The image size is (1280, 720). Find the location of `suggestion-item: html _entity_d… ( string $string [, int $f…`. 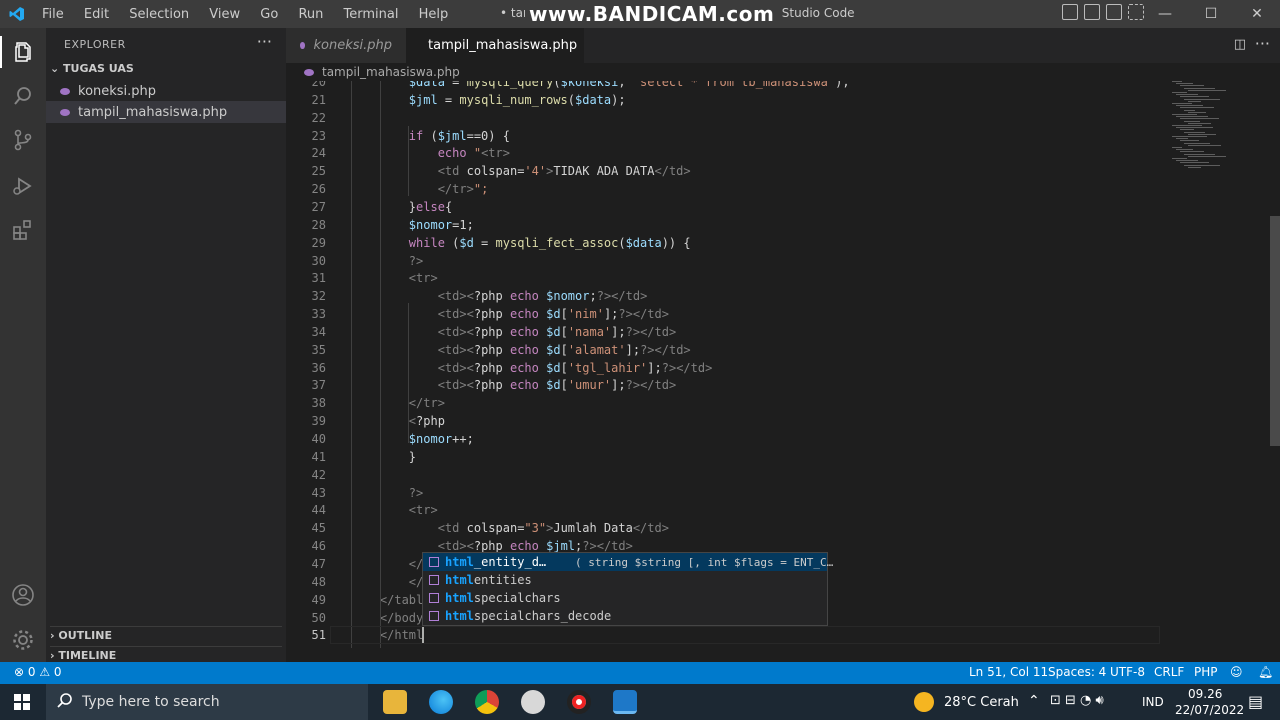

suggestion-item: html _entity_d… ( string $string [, int $f… is located at coordinates (628, 562).